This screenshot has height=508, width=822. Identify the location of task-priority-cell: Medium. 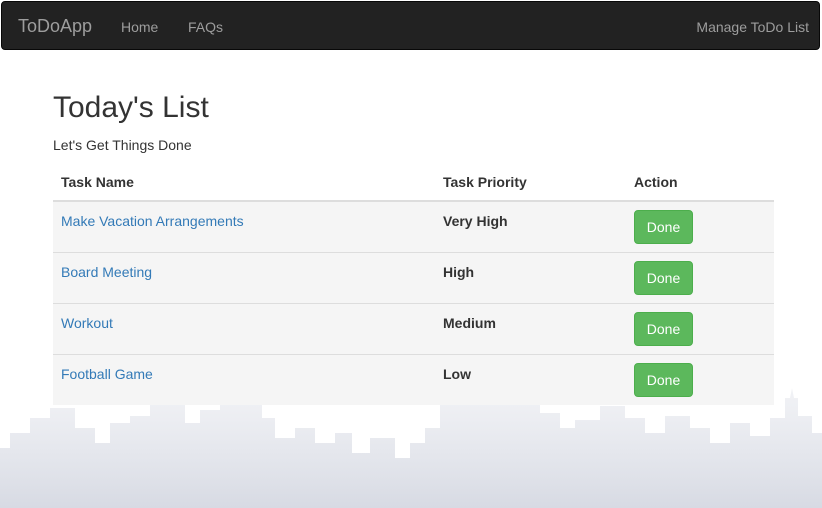
(530, 329).